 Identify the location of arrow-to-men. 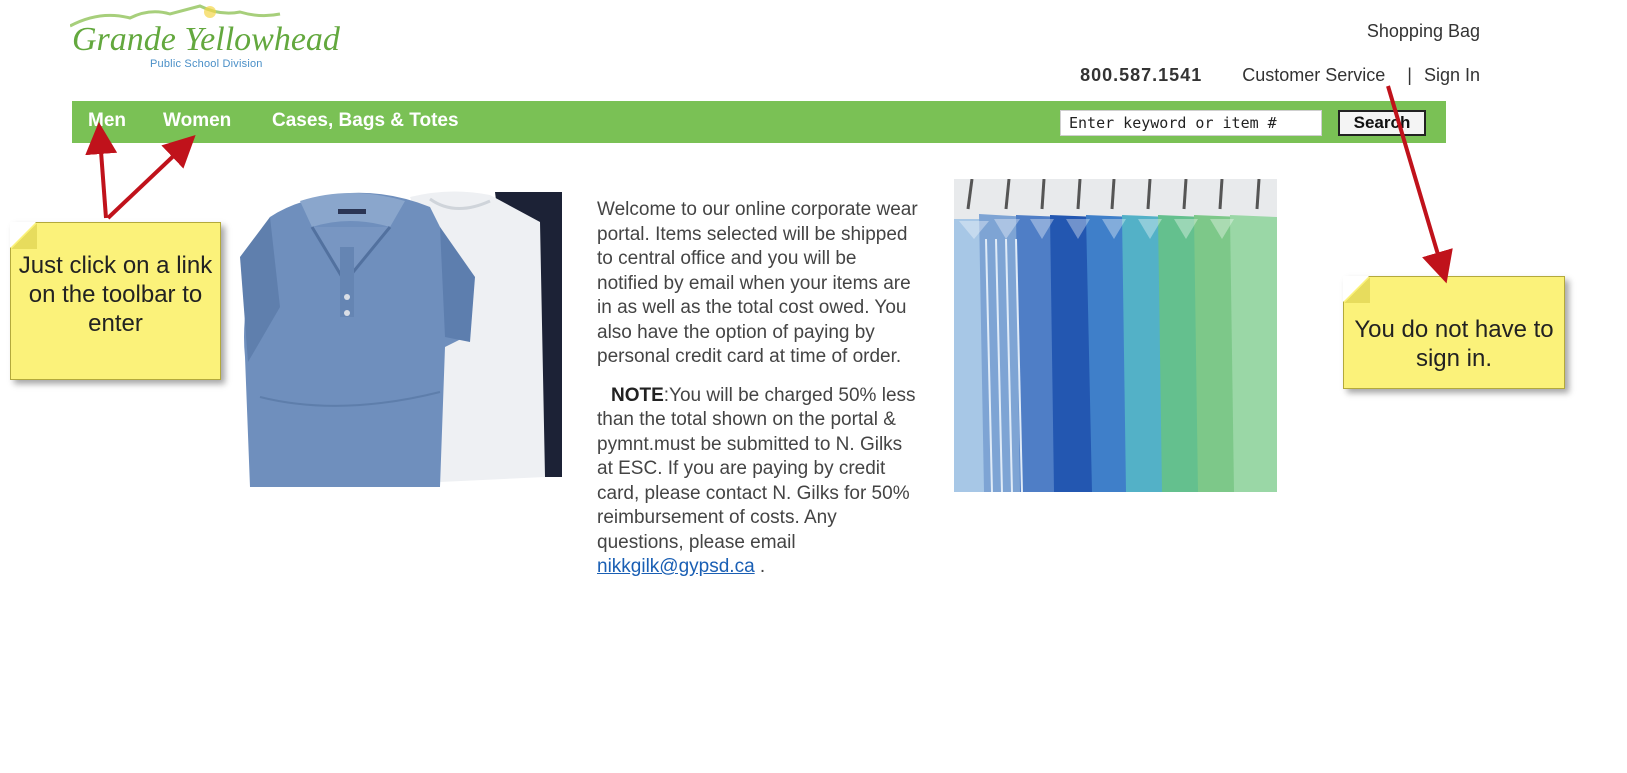
(101, 170).